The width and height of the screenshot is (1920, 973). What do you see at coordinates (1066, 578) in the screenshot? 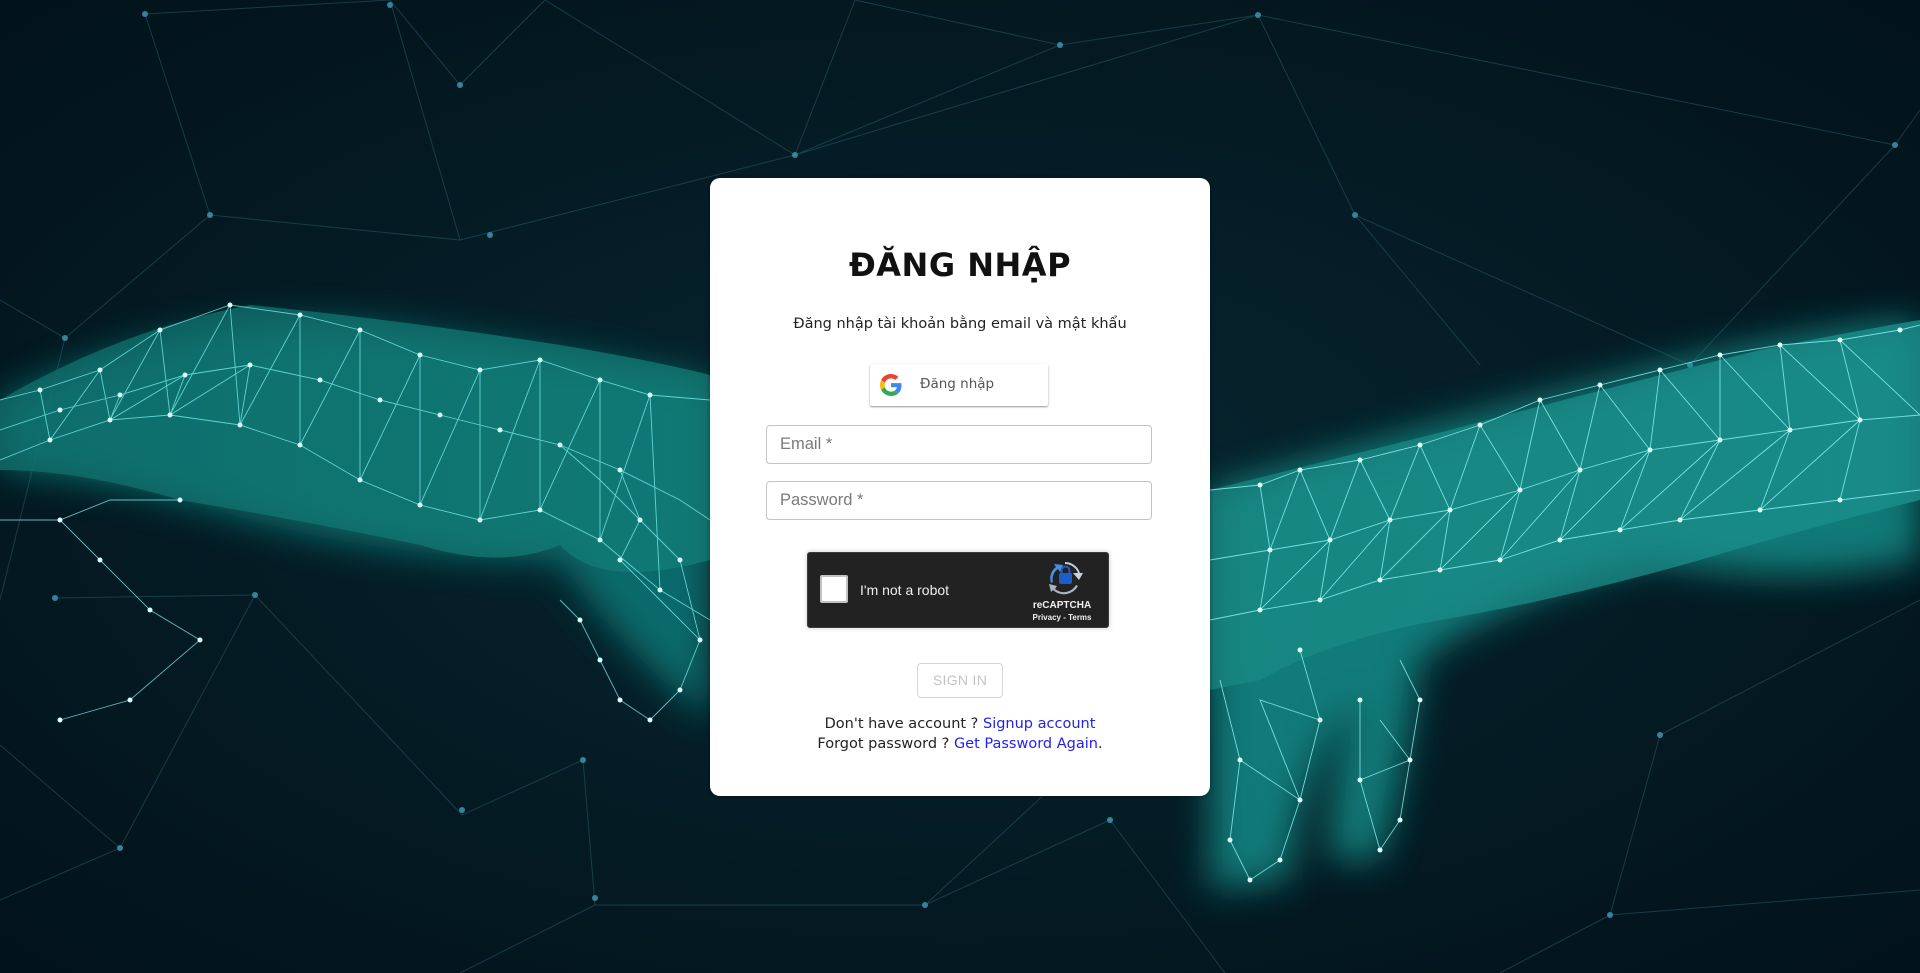
I see `recaptcha-logo-icon` at bounding box center [1066, 578].